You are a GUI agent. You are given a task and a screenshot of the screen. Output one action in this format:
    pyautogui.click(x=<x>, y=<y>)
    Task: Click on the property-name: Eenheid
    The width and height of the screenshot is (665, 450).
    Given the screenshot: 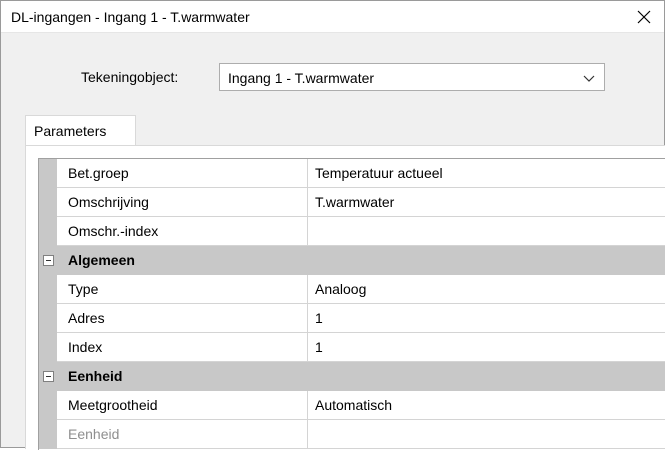 What is the action you would take?
    pyautogui.click(x=182, y=434)
    